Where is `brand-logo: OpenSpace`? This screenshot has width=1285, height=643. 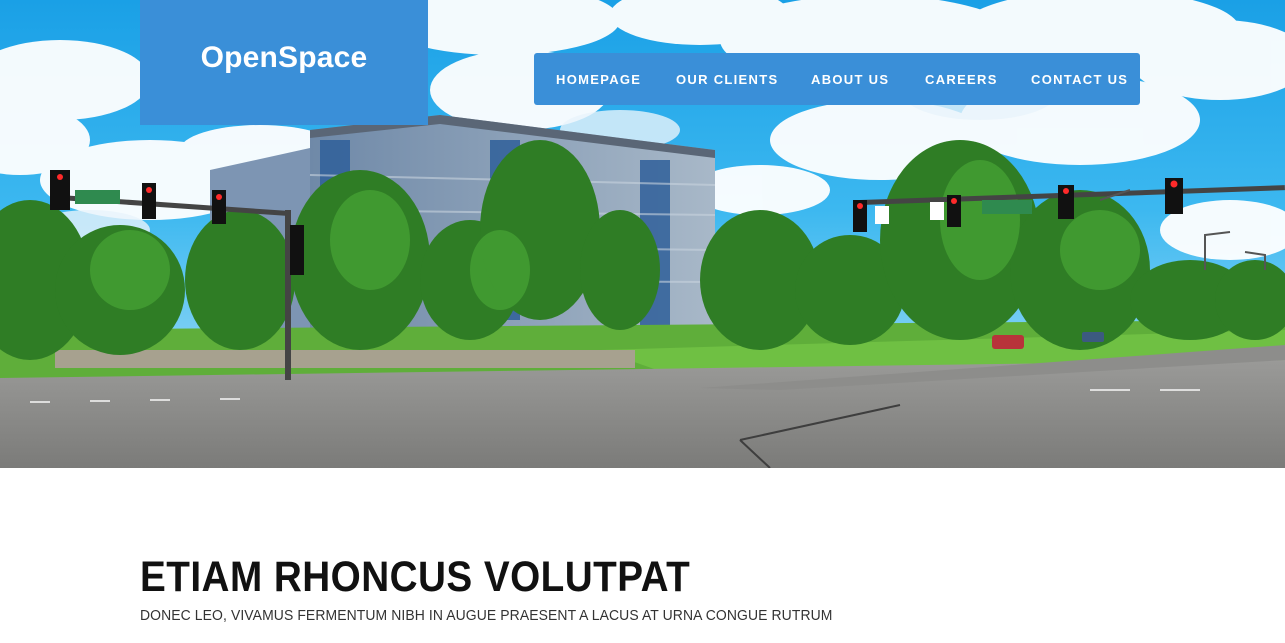
brand-logo: OpenSpace is located at coordinates (284, 62).